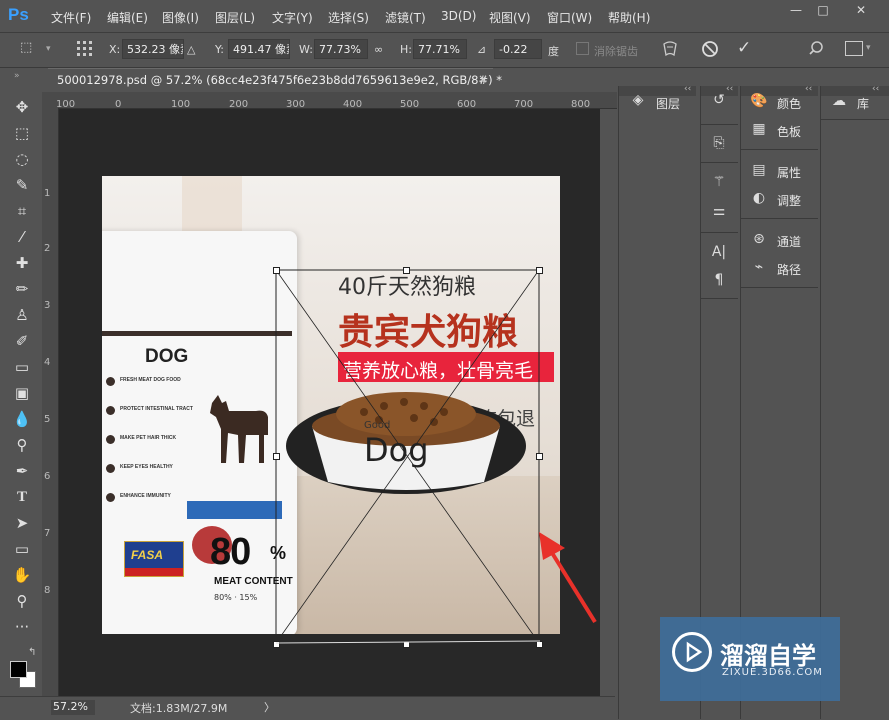 The image size is (889, 720). Describe the element at coordinates (854, 48) in the screenshot. I see `workspace-icon` at that location.